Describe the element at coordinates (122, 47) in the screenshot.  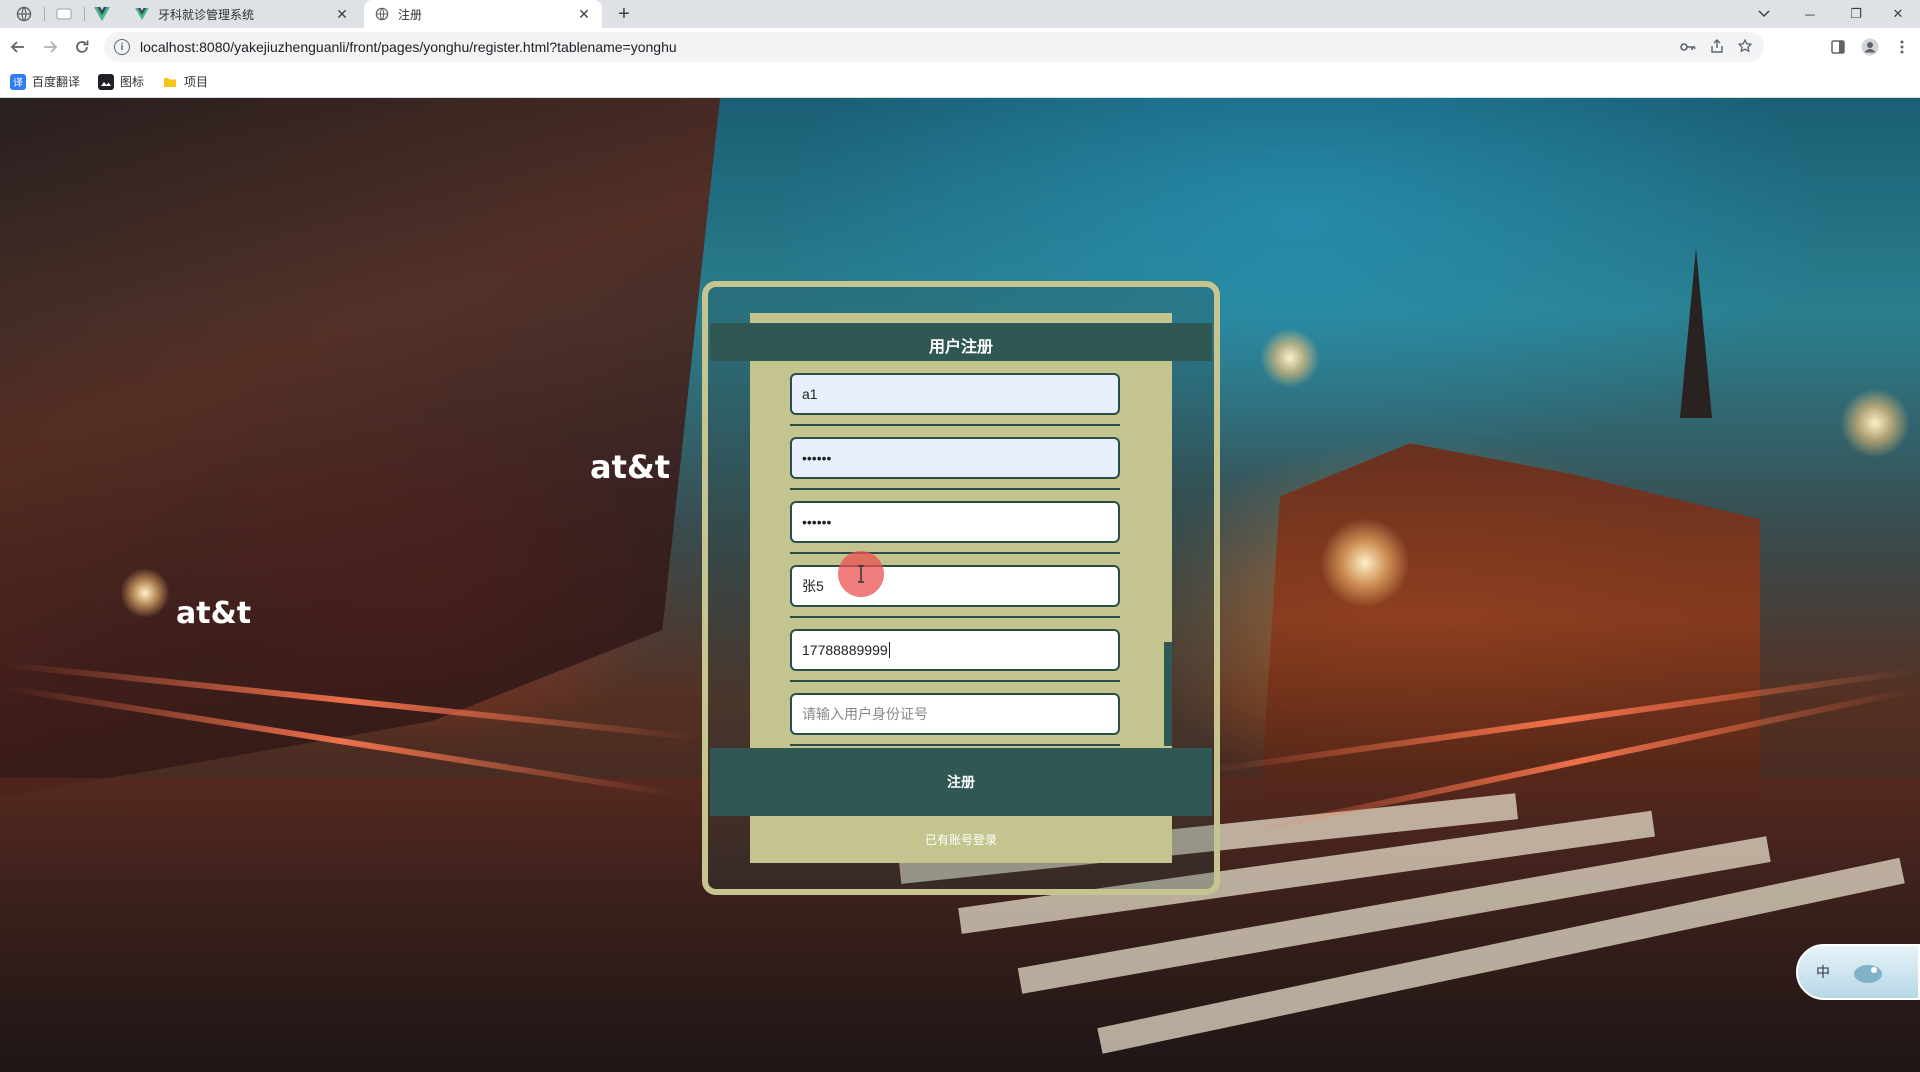
I see `site-info-icon: i` at that location.